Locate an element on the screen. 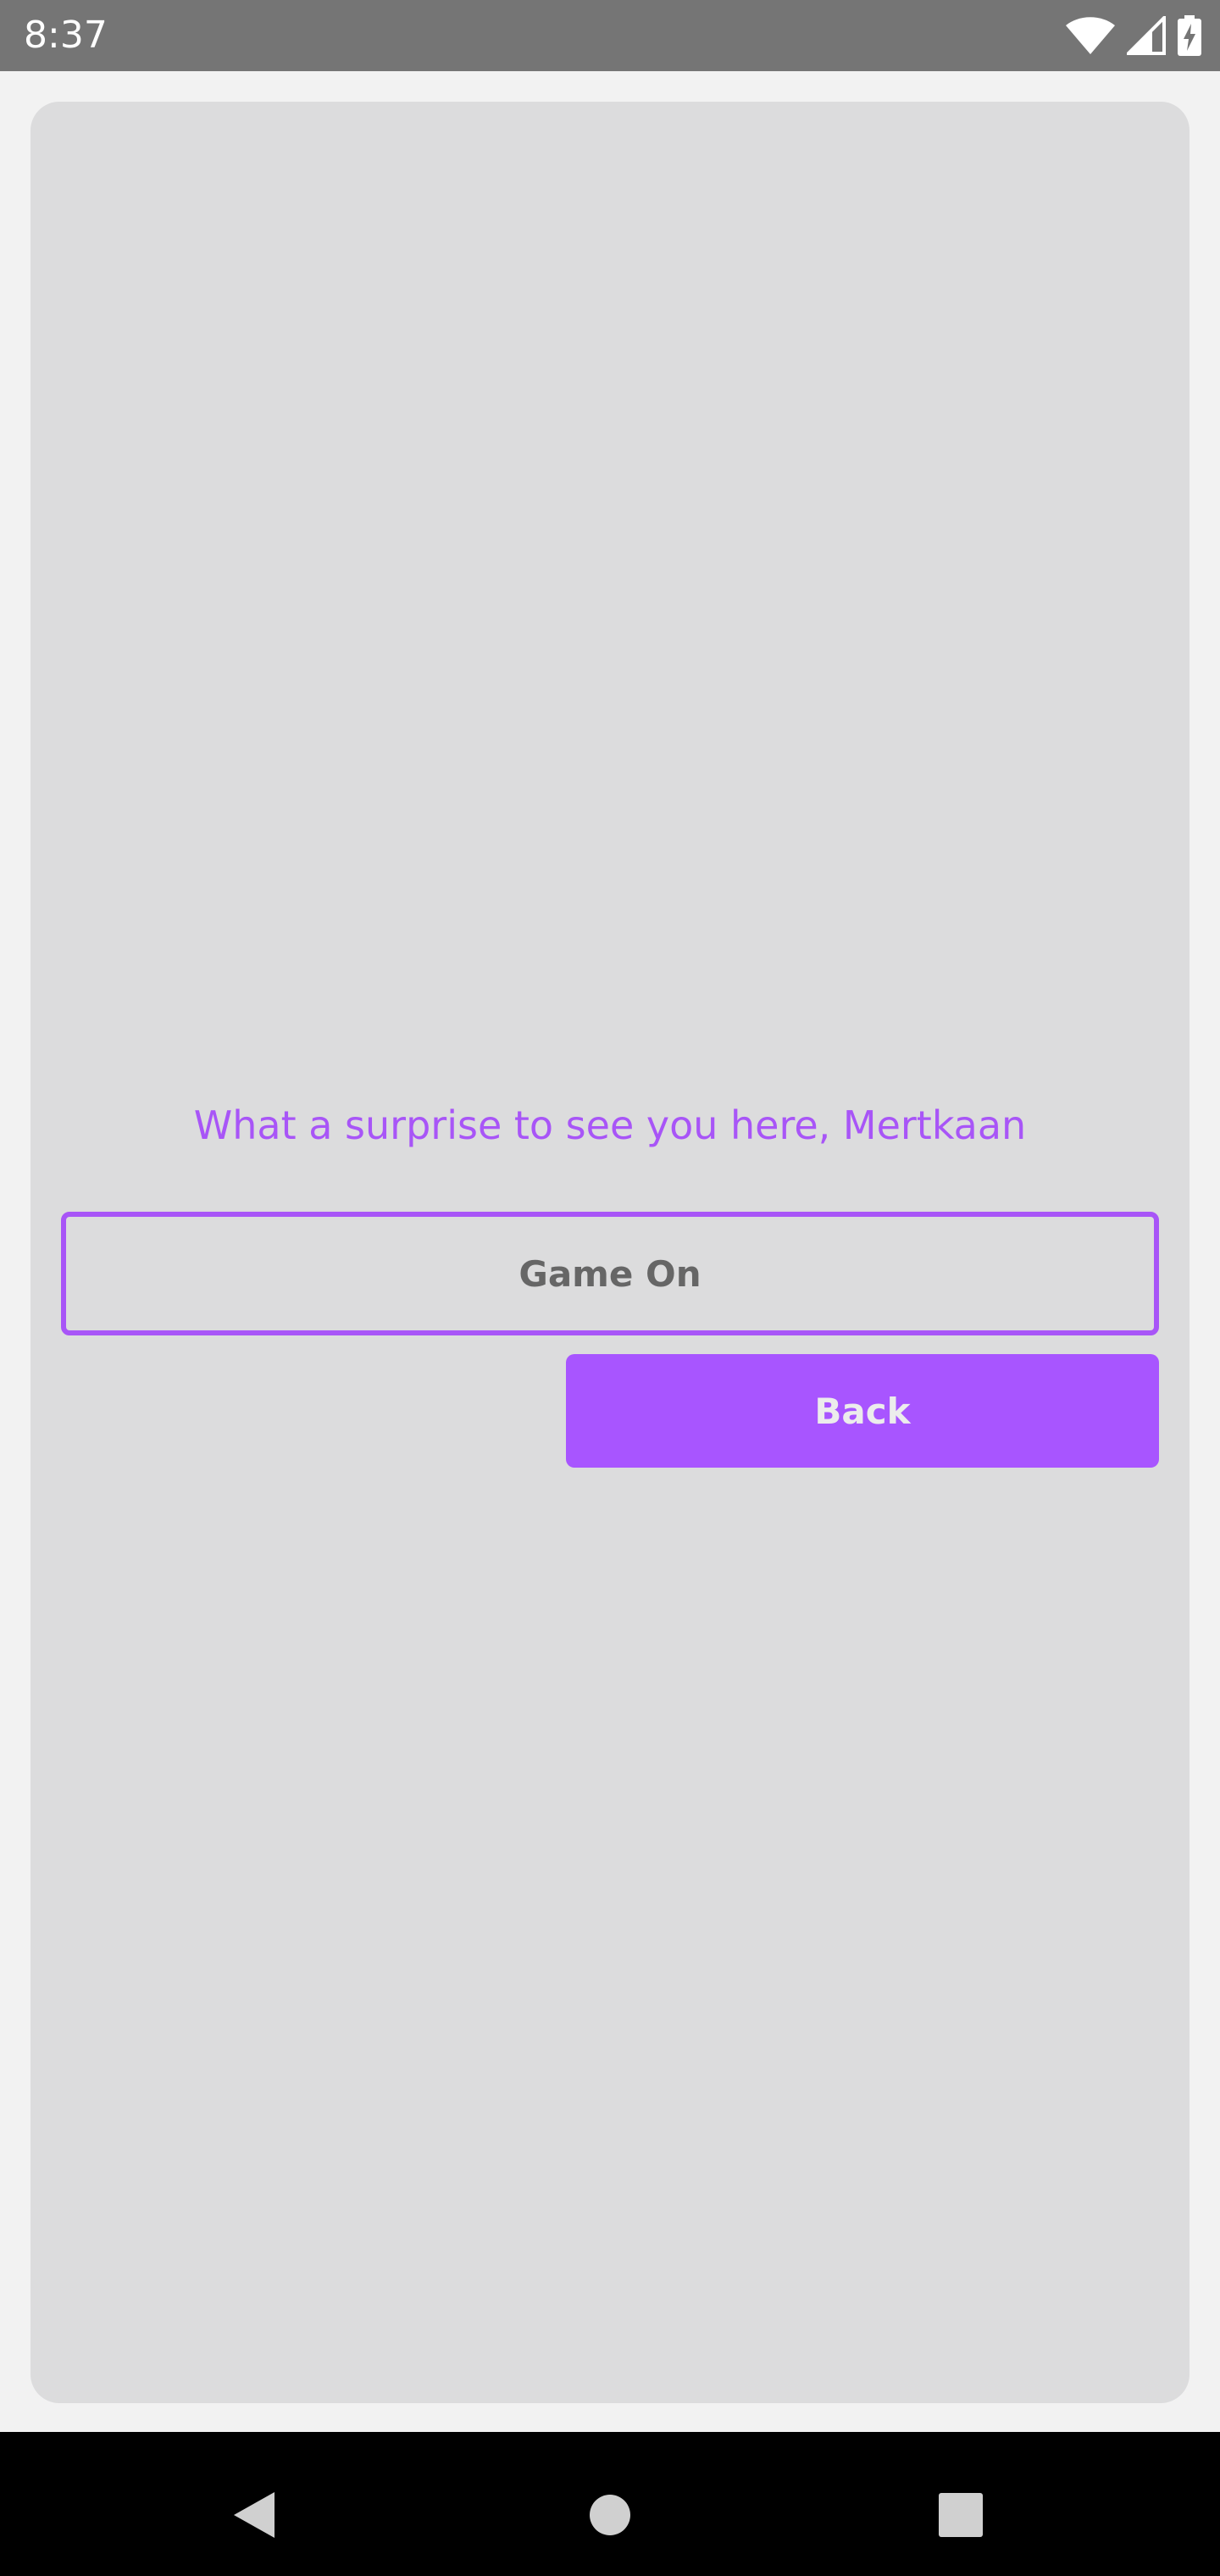 The height and width of the screenshot is (2576, 1220). recents-square-icon is located at coordinates (961, 2517).